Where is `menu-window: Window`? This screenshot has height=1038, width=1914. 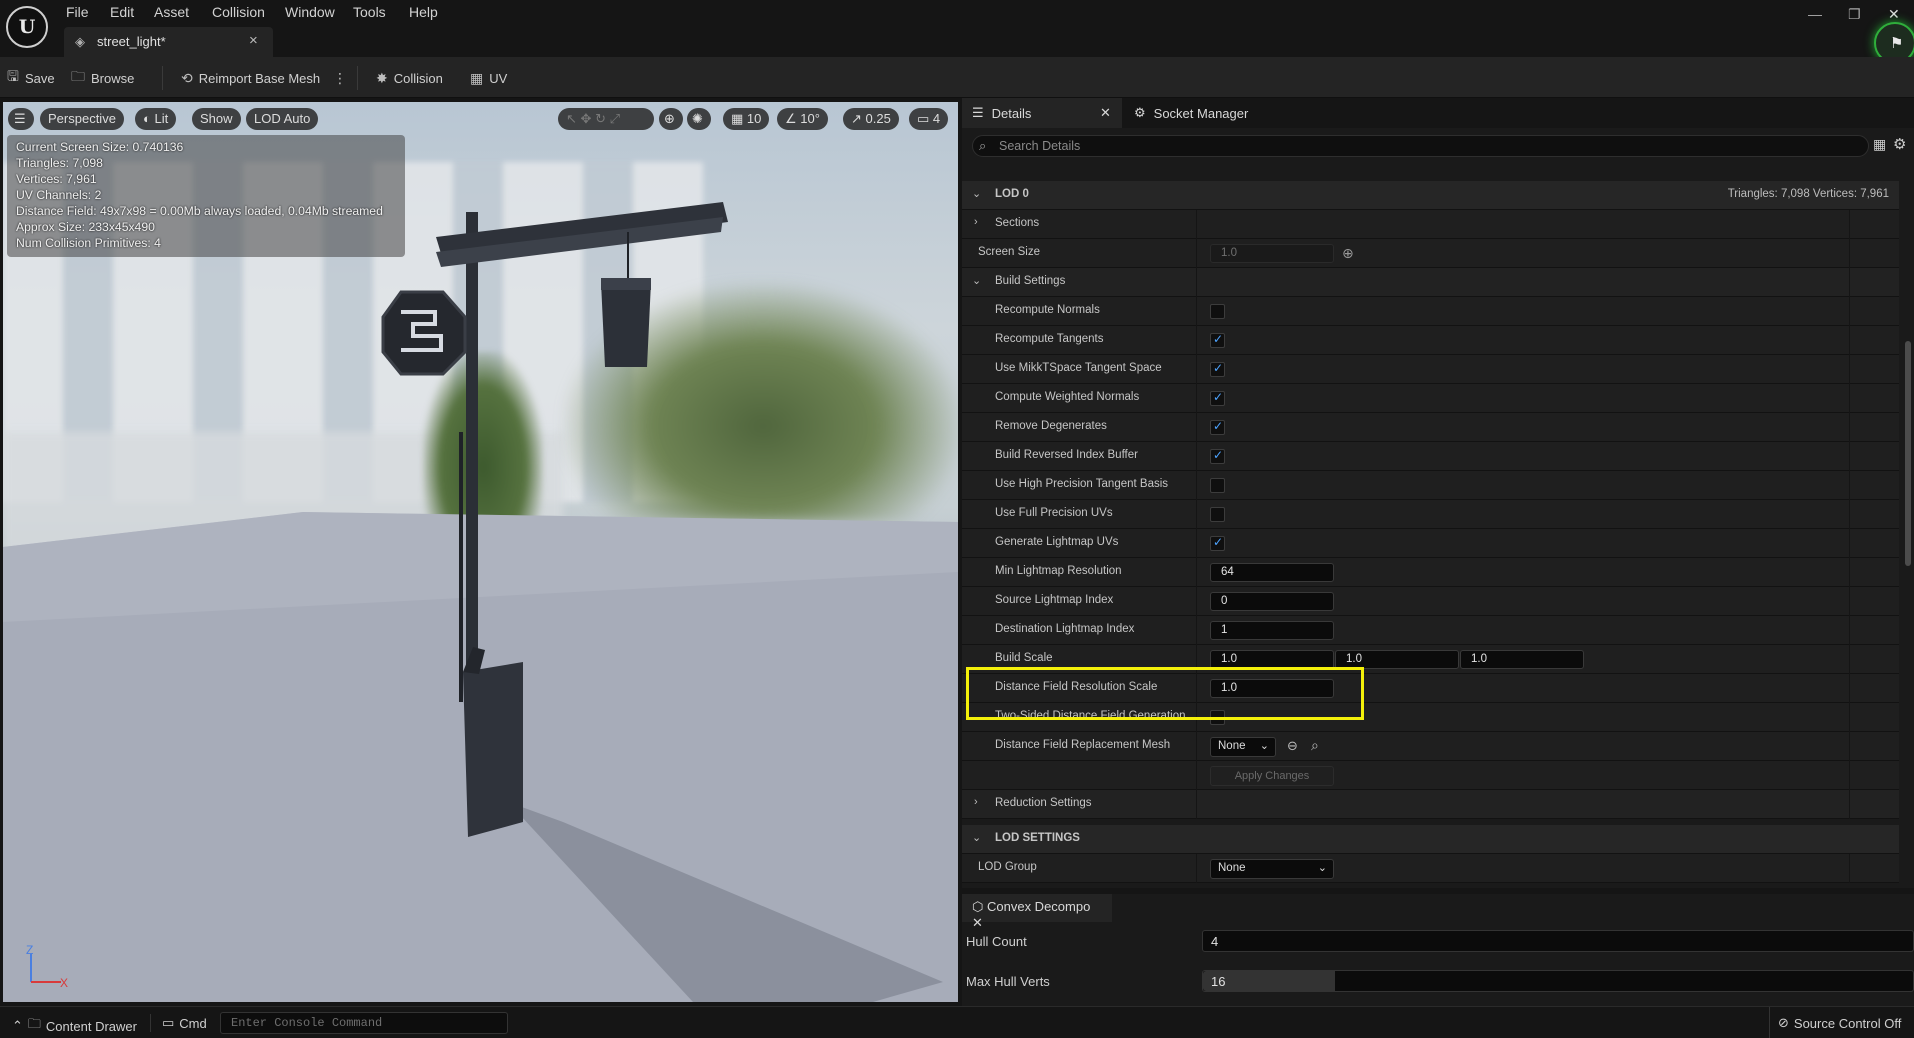
menu-window: Window is located at coordinates (310, 12).